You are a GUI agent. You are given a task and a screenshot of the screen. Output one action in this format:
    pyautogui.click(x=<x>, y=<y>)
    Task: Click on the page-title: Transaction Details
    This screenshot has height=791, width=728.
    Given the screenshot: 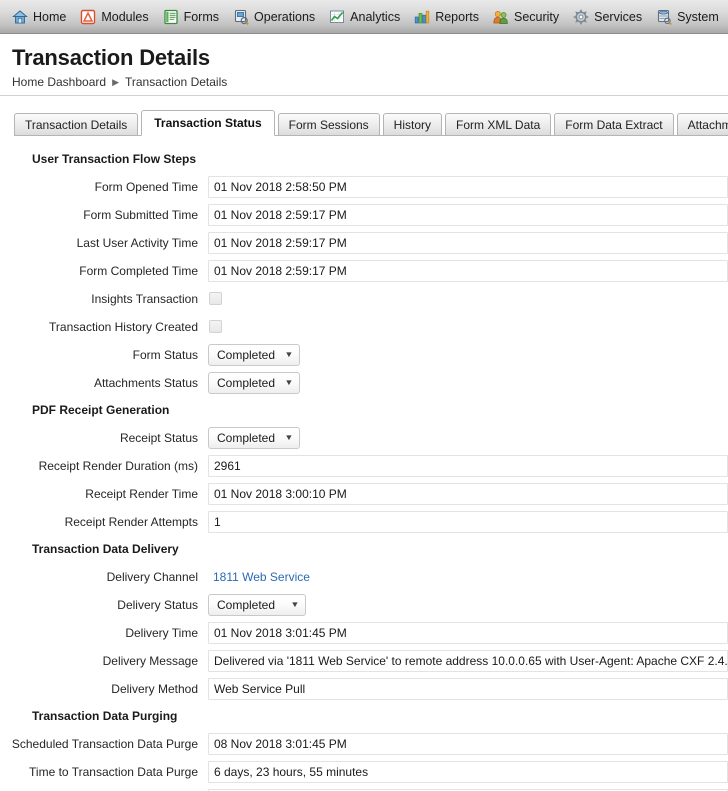 What is the action you would take?
    pyautogui.click(x=111, y=57)
    